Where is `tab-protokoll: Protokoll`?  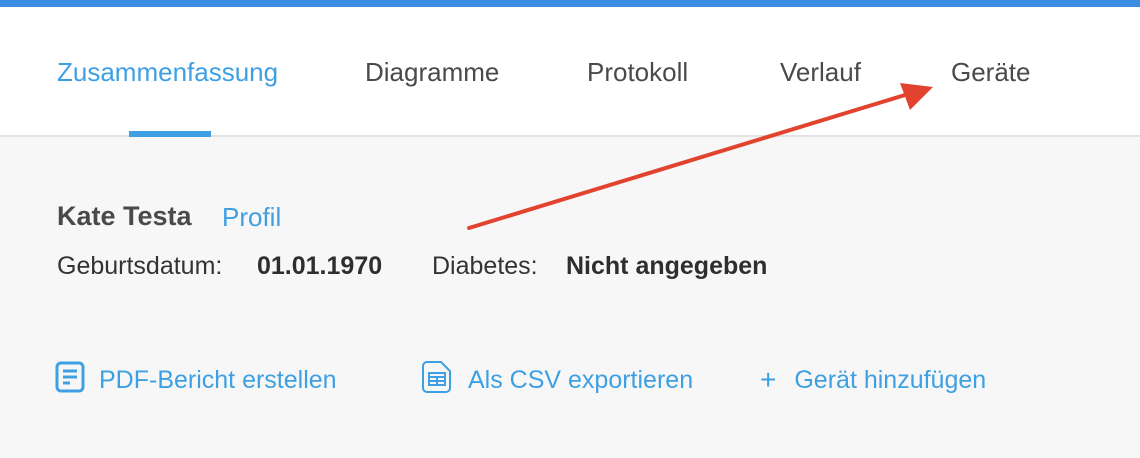
tab-protokoll: Protokoll is located at coordinates (637, 72).